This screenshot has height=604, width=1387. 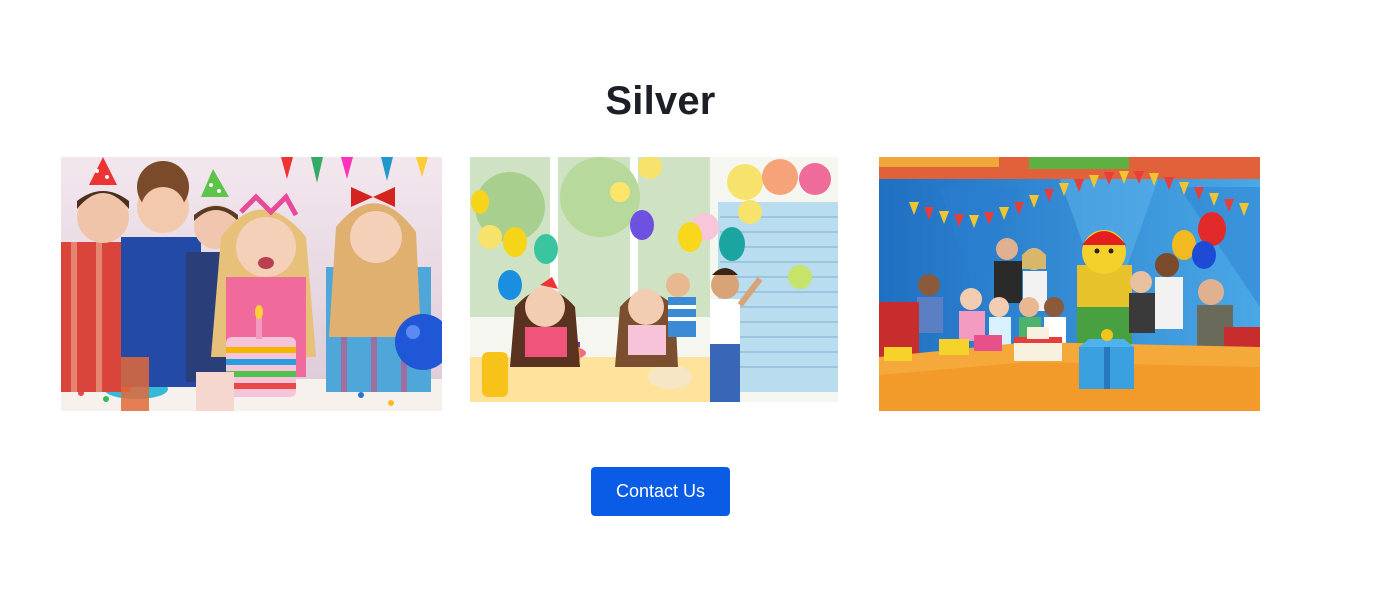 What do you see at coordinates (654, 279) in the screenshot?
I see `gallery-image-party-table` at bounding box center [654, 279].